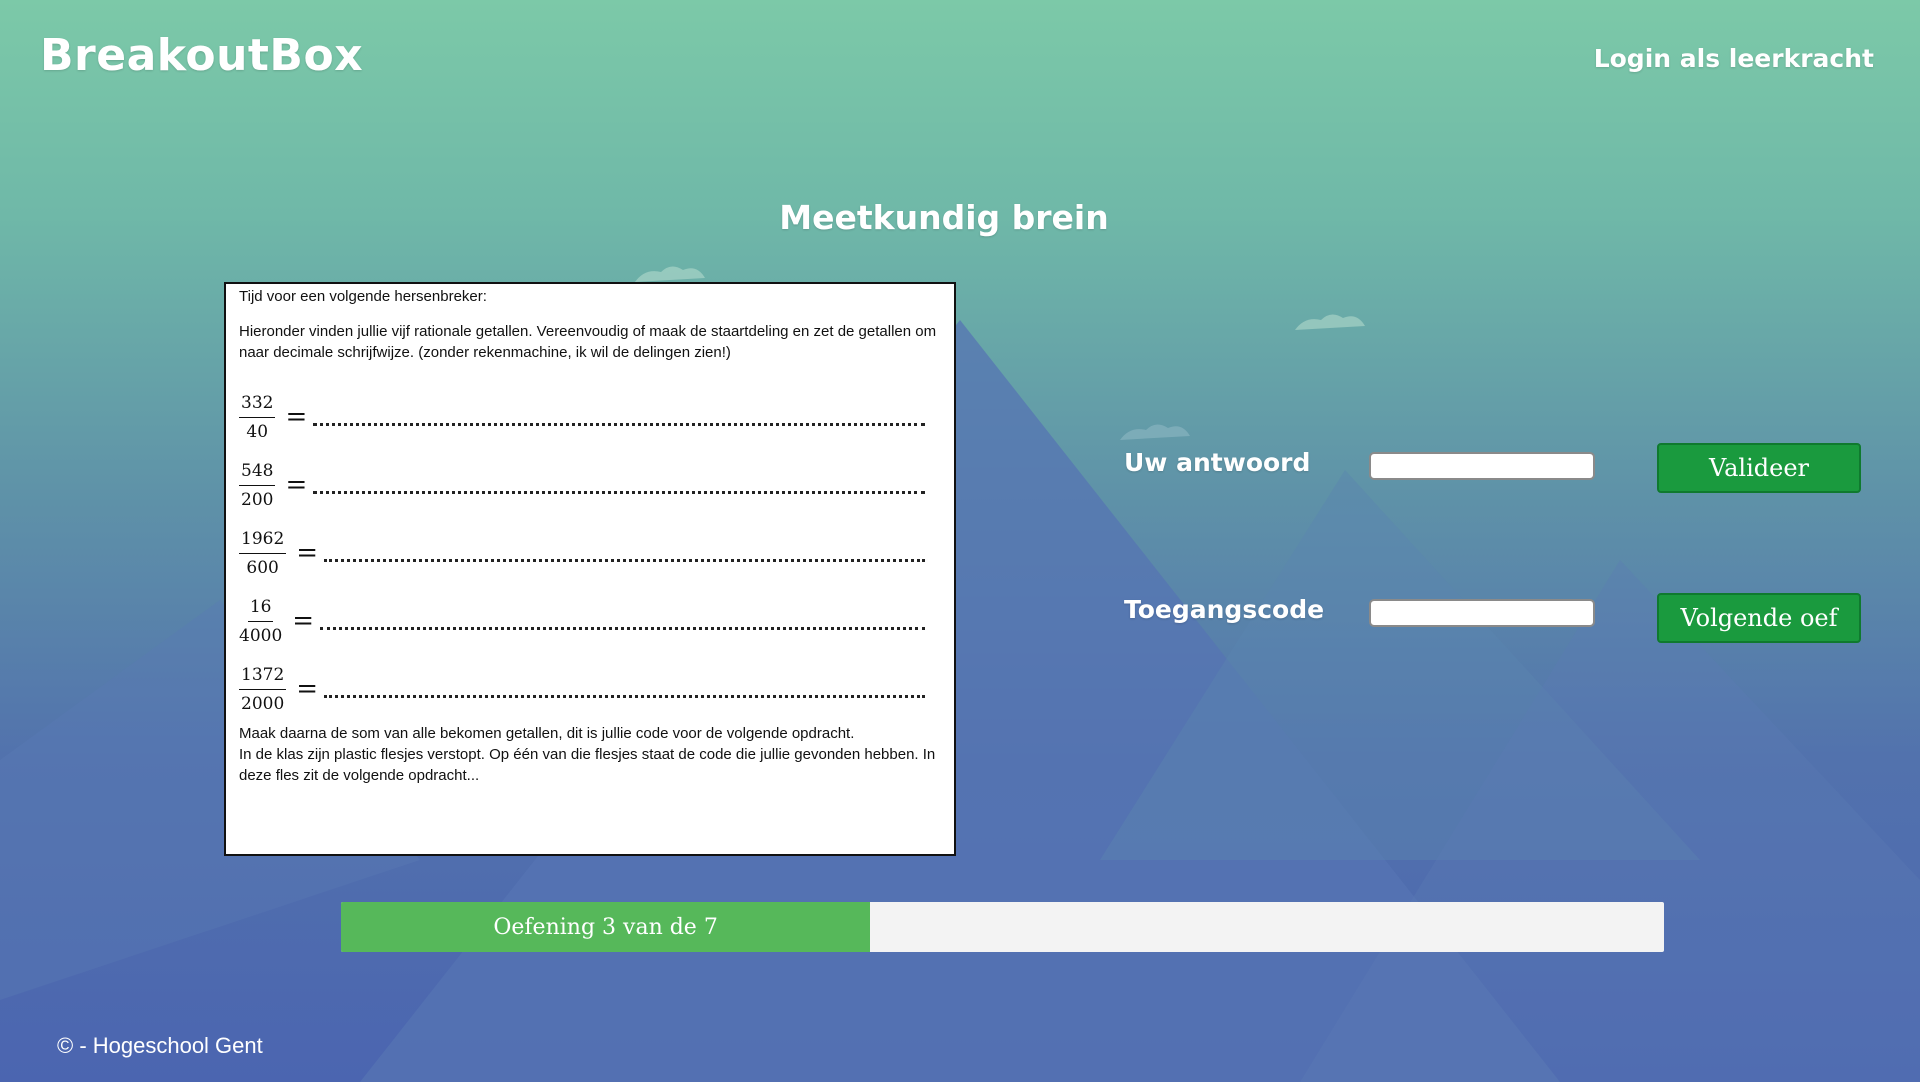 This screenshot has width=1920, height=1082. What do you see at coordinates (263, 703) in the screenshot?
I see `denominator: 2000` at bounding box center [263, 703].